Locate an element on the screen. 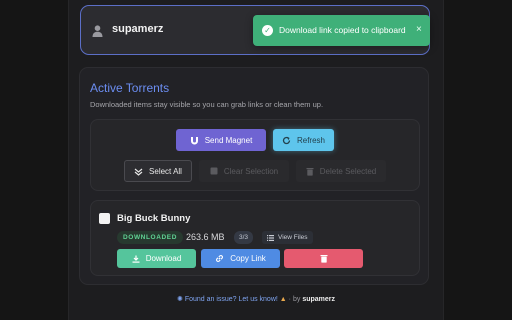 This screenshot has width=512, height=320. copy-link-button: Copy Link is located at coordinates (240, 258).